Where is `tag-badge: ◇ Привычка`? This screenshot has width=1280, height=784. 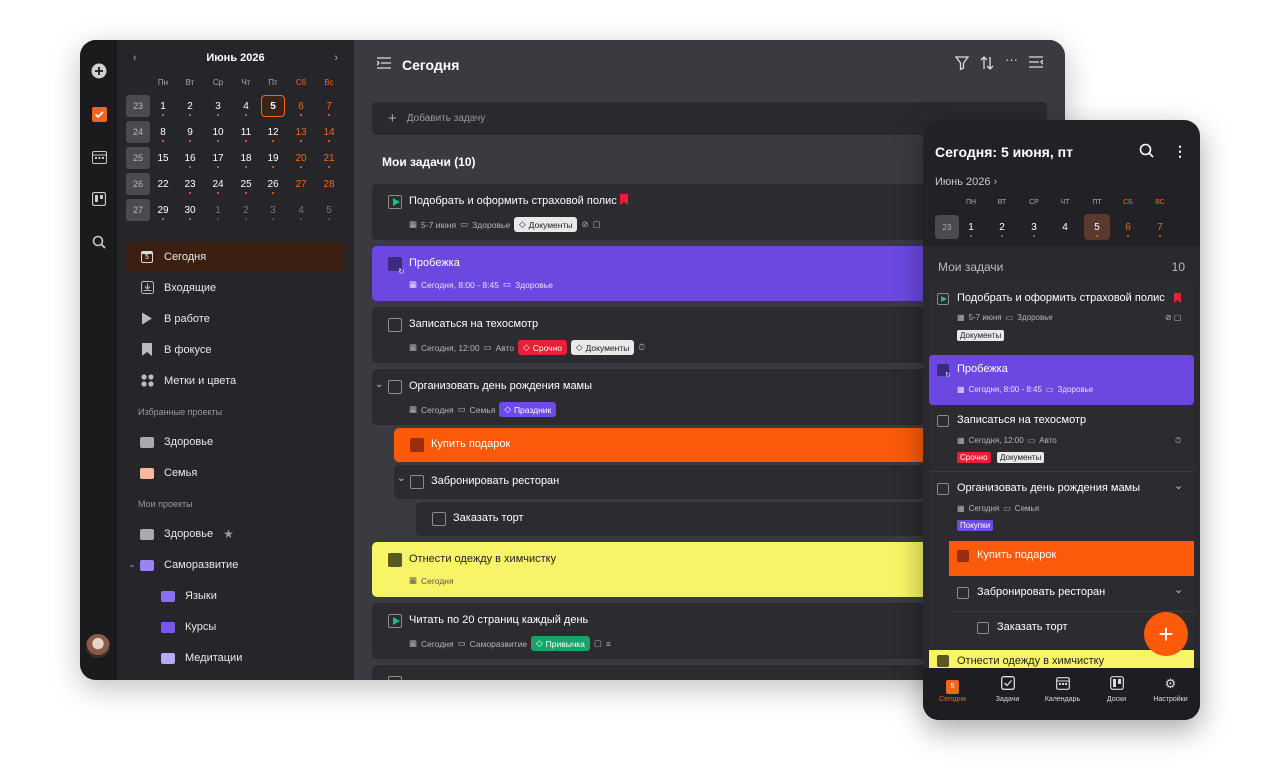 tag-badge: ◇ Привычка is located at coordinates (560, 643).